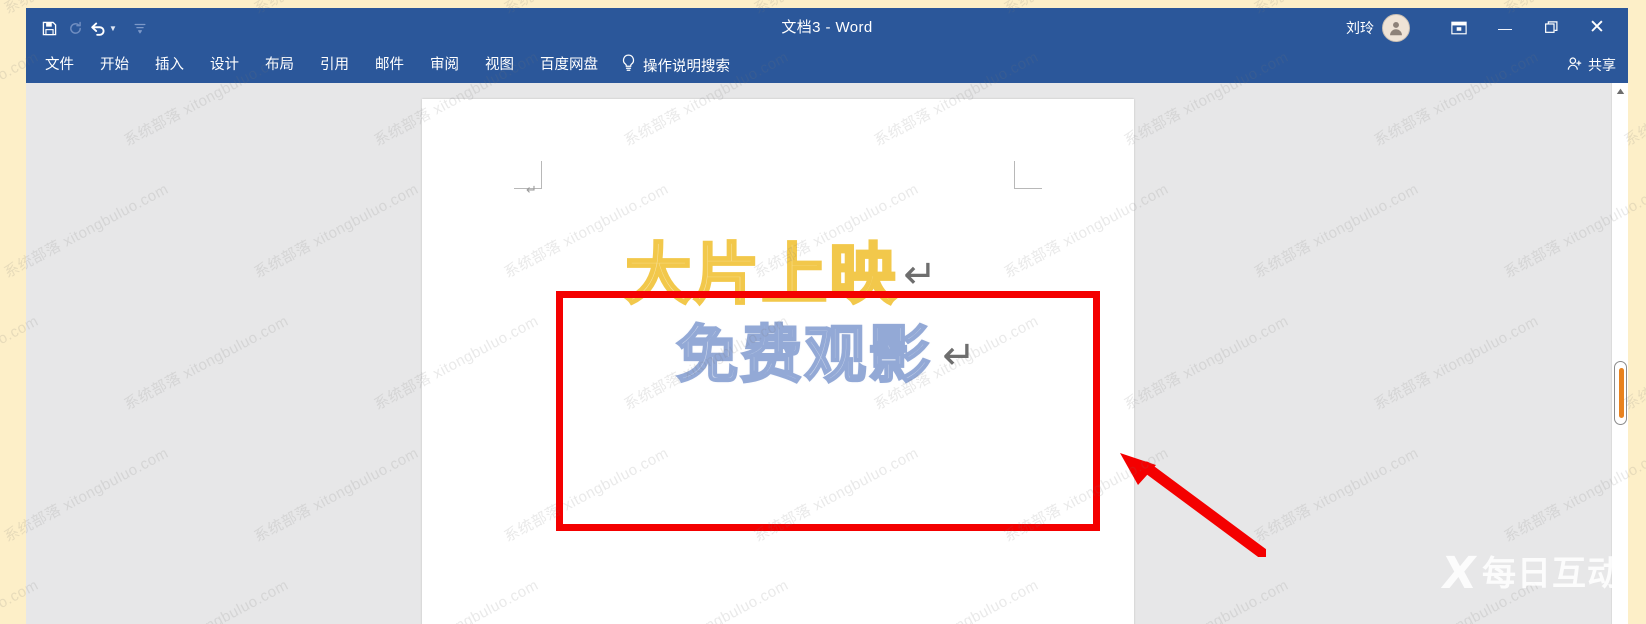 The width and height of the screenshot is (1646, 624). I want to click on paragraph-return-mark-1: ↵, so click(920, 274).